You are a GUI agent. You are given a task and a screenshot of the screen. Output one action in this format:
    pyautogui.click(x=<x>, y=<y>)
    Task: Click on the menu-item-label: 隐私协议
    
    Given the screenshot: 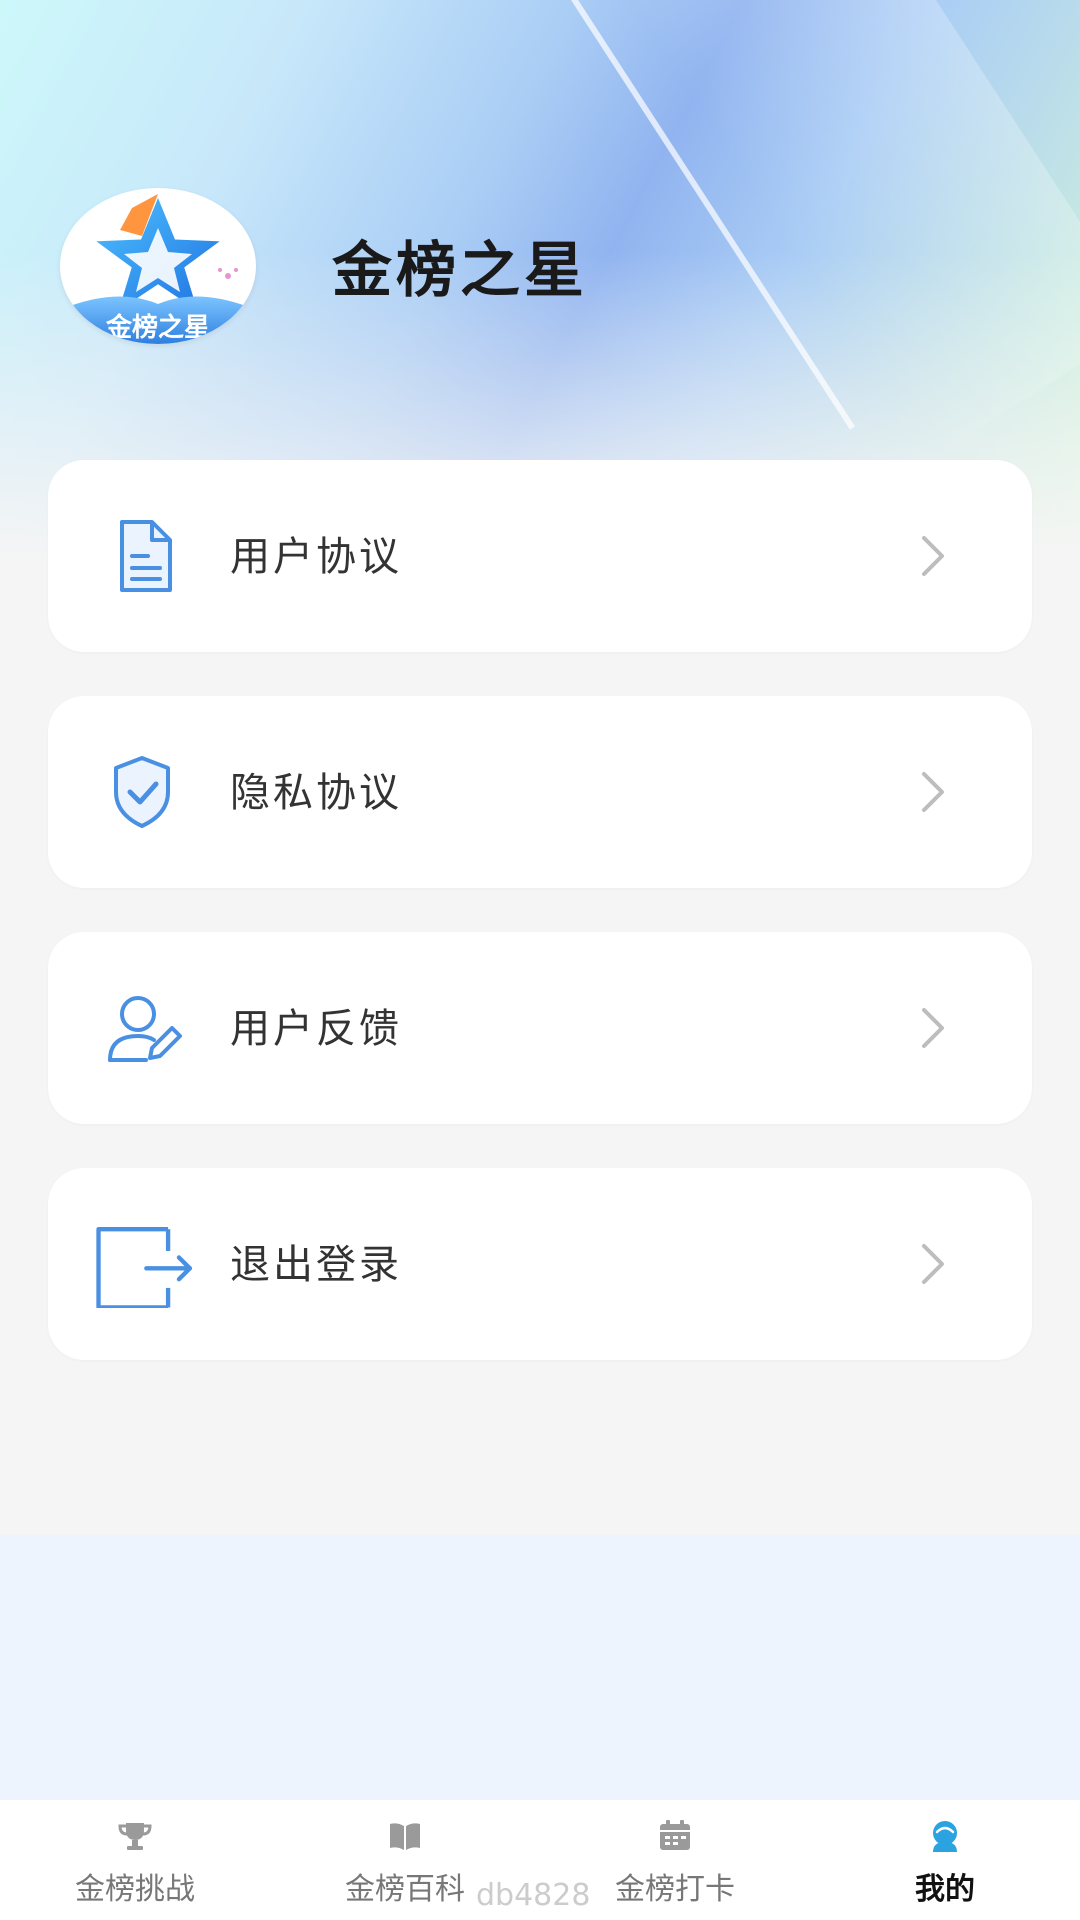 What is the action you would take?
    pyautogui.click(x=316, y=793)
    